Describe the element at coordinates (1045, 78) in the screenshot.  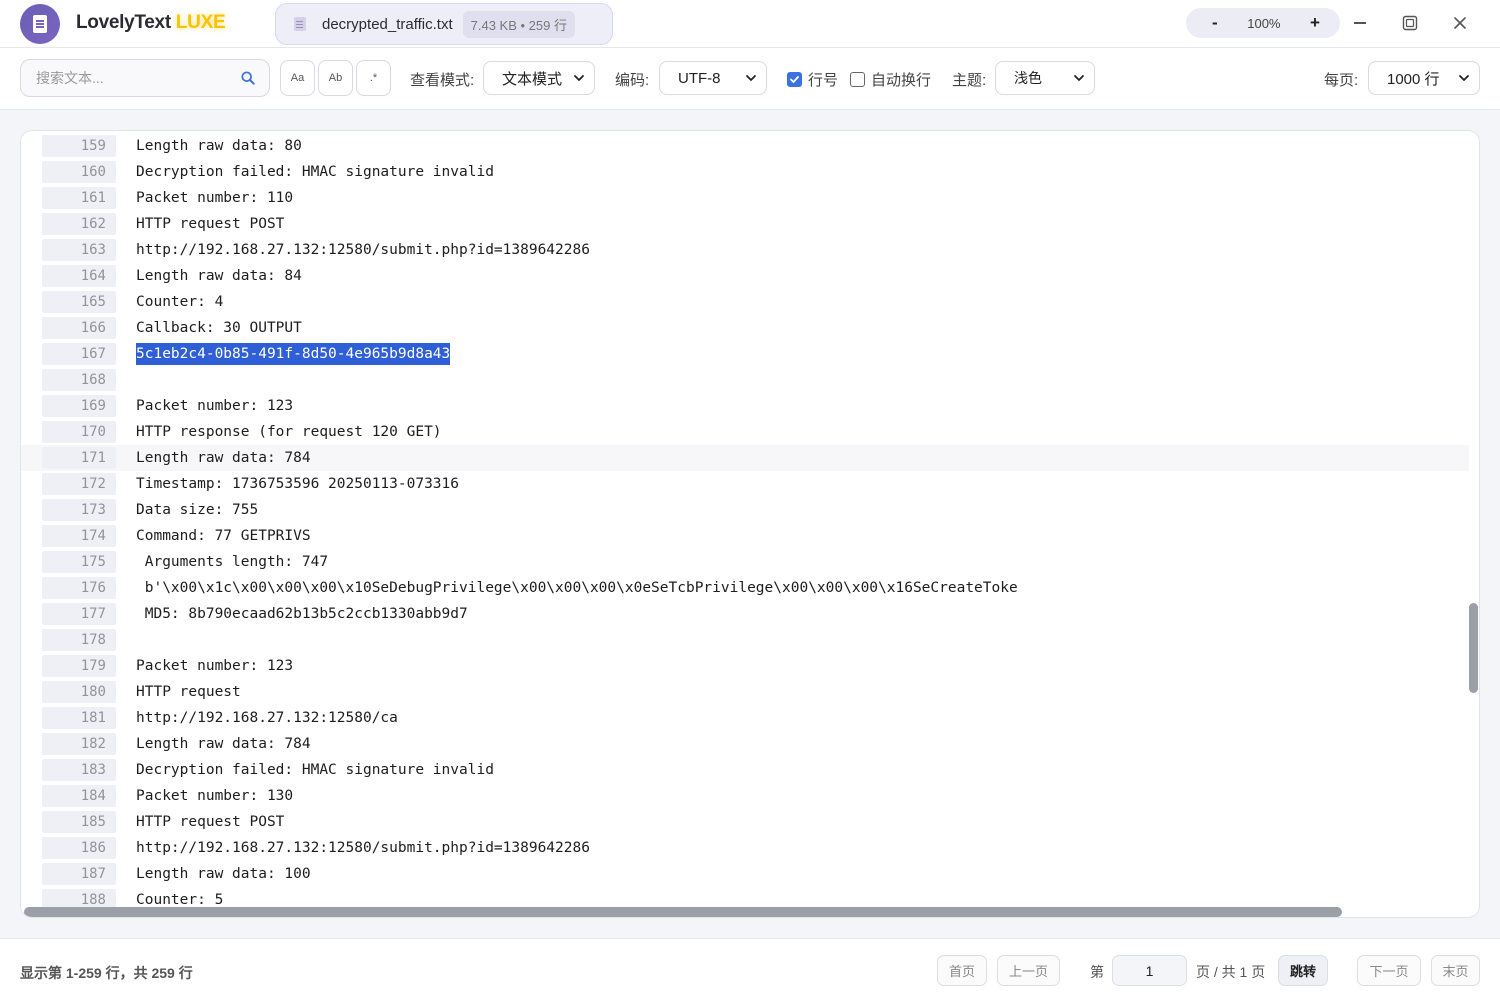
I see `theme-select: 浅色` at that location.